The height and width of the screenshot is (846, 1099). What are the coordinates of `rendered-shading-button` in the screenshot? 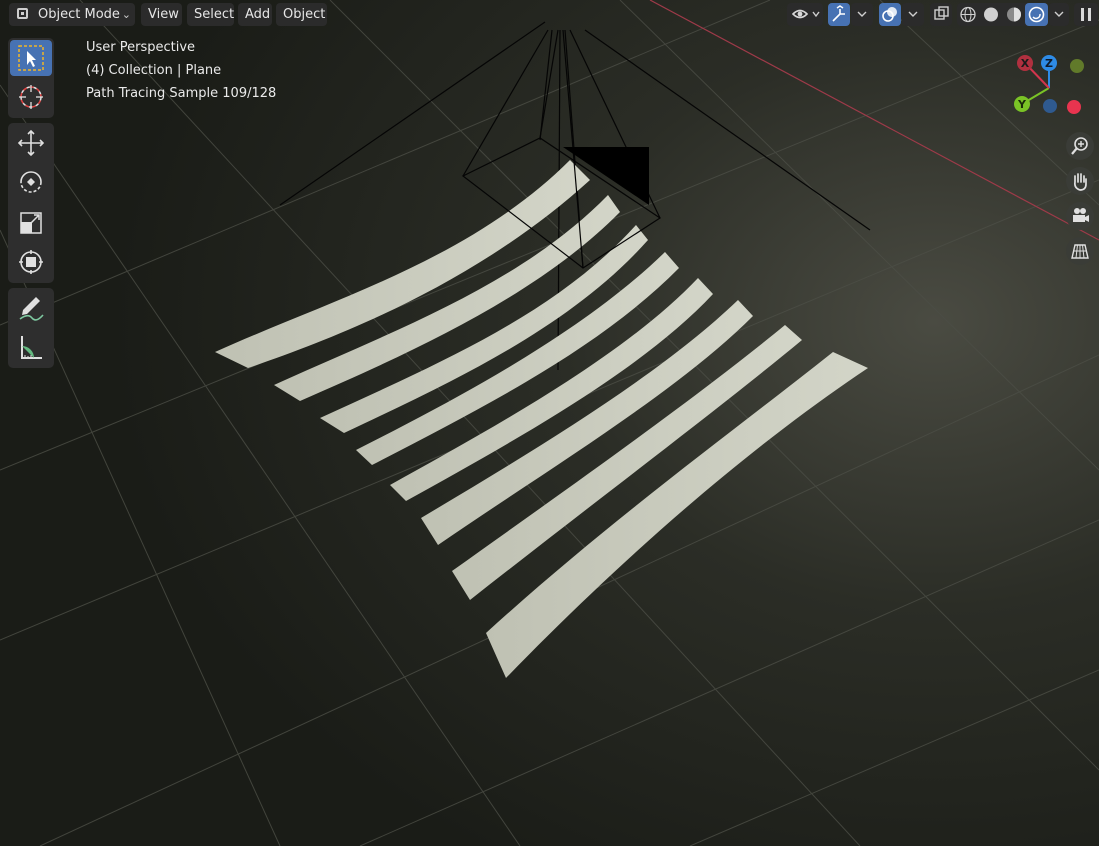 It's located at (1036, 14).